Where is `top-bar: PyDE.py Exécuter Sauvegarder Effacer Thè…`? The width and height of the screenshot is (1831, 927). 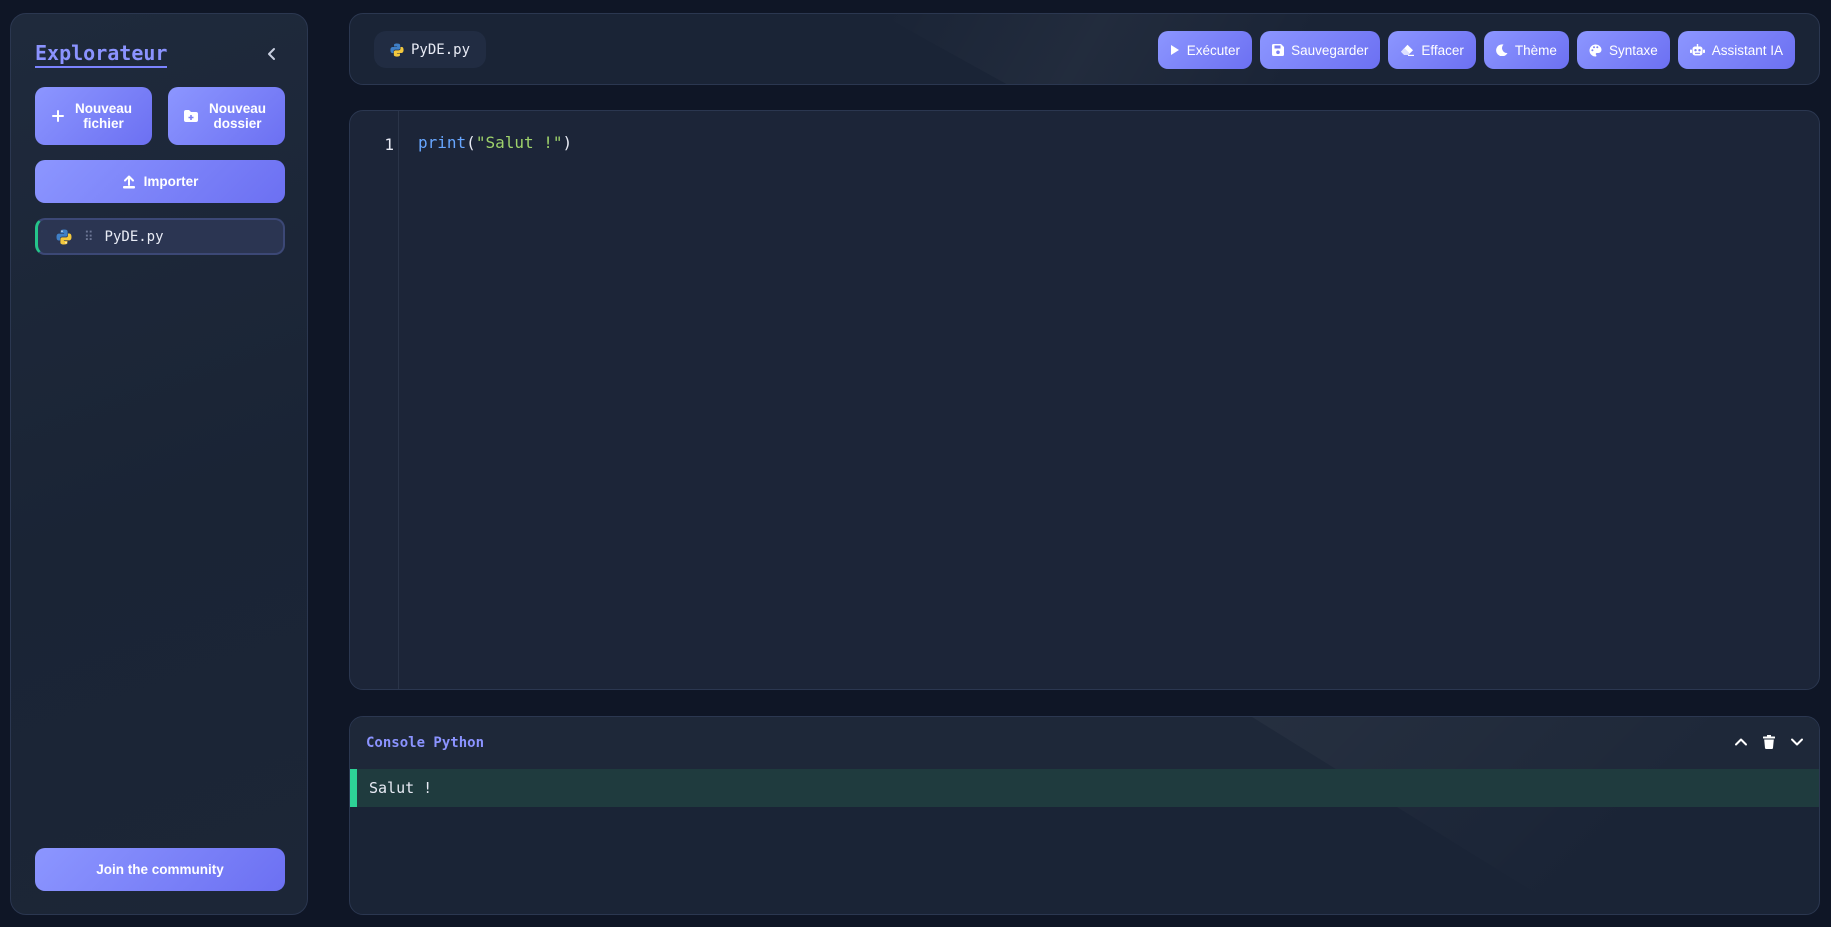
top-bar: PyDE.py Exécuter Sauvegarder Effacer Thè… is located at coordinates (1084, 49).